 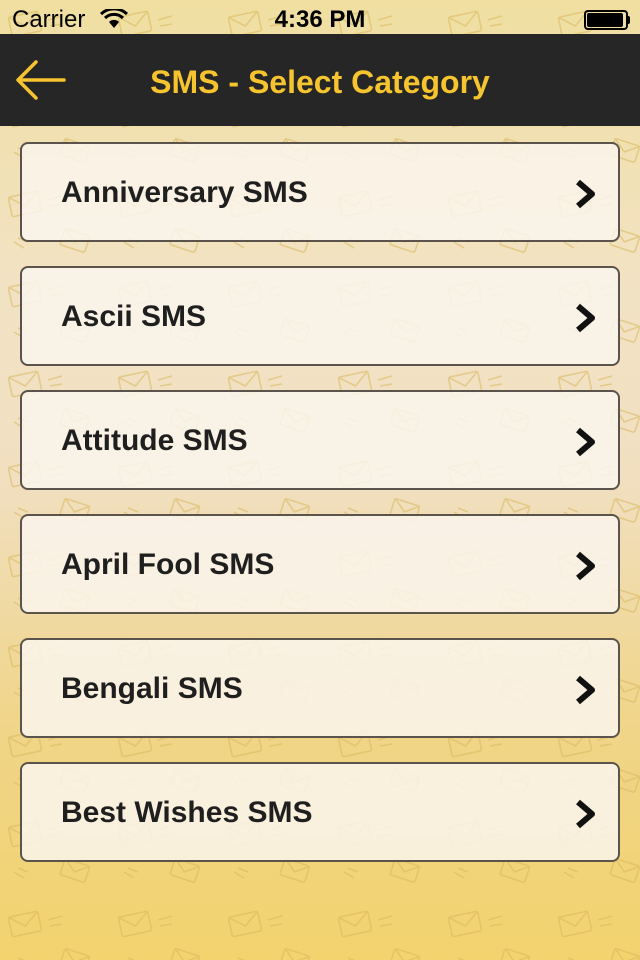 What do you see at coordinates (320, 812) in the screenshot?
I see `list-item-best-wishes: Best Wishes SMS` at bounding box center [320, 812].